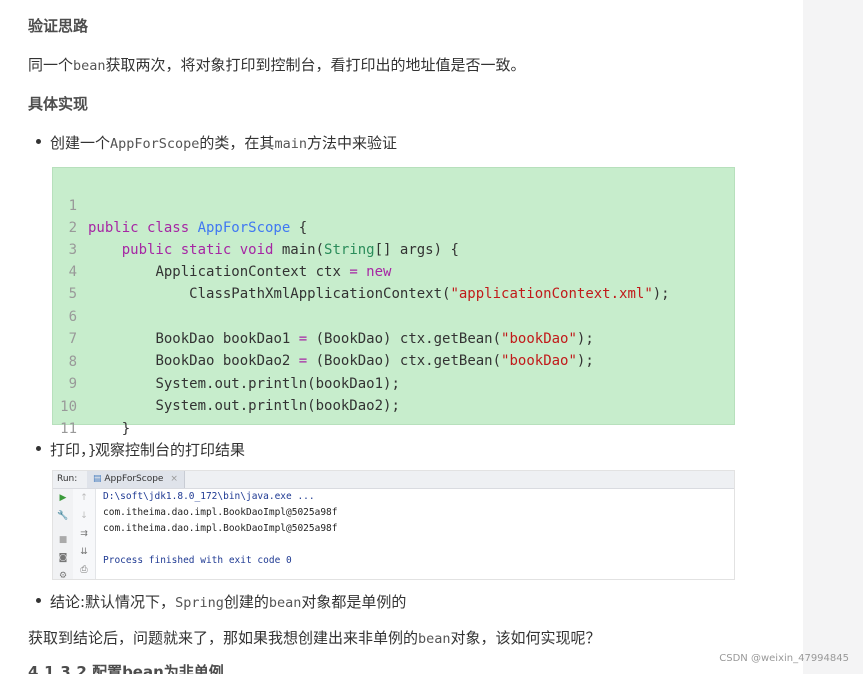 The width and height of the screenshot is (863, 674). Describe the element at coordinates (174, 479) in the screenshot. I see `close-icon: ×` at that location.